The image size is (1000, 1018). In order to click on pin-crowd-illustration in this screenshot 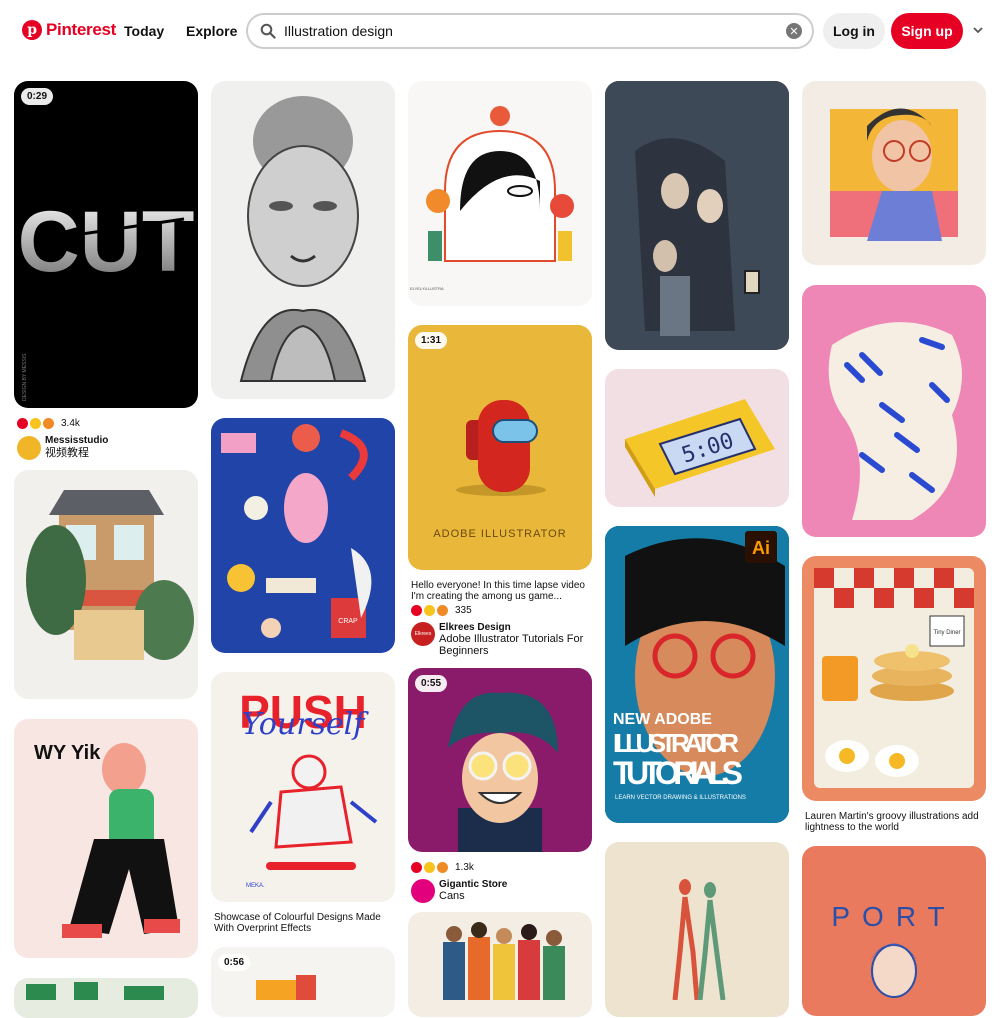, I will do `click(500, 964)`.